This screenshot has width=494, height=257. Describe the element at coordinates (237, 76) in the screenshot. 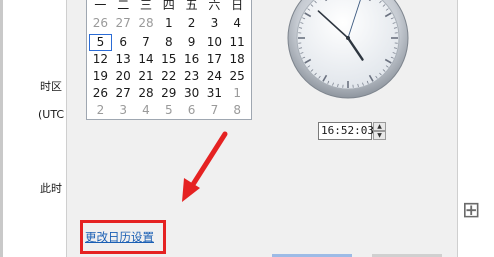

I see `calendar-day: 25` at that location.